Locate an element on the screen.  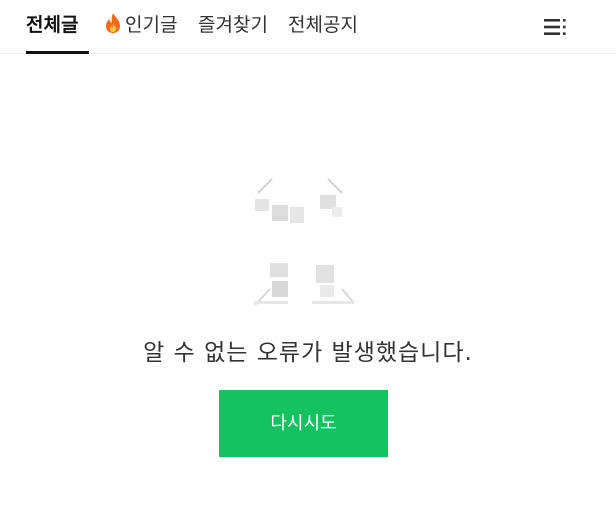
tab-label: 인기글 is located at coordinates (151, 25).